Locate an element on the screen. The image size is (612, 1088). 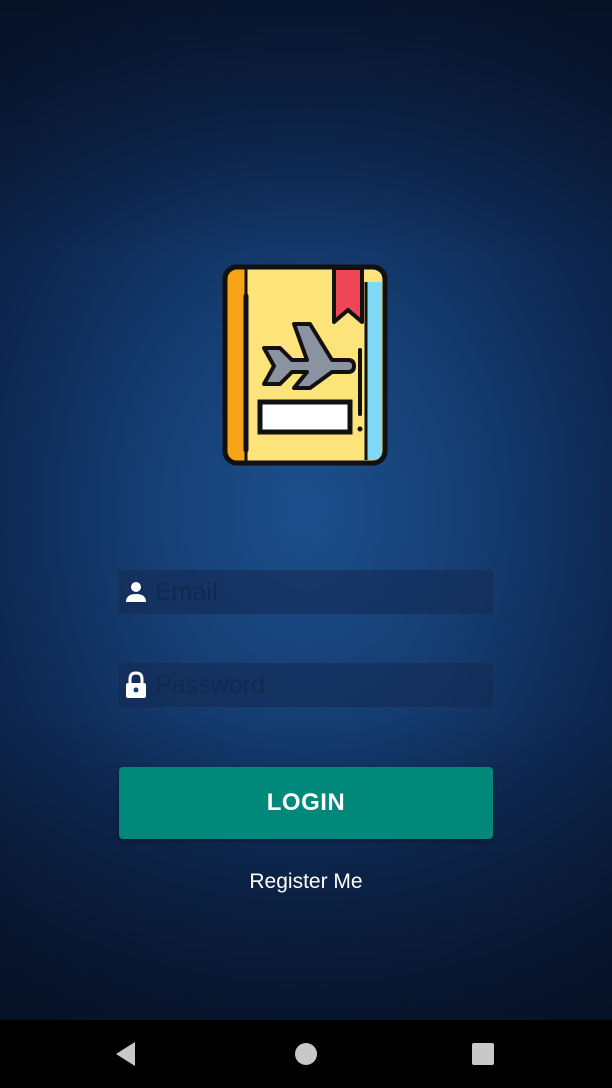
recents-button is located at coordinates (483, 1054).